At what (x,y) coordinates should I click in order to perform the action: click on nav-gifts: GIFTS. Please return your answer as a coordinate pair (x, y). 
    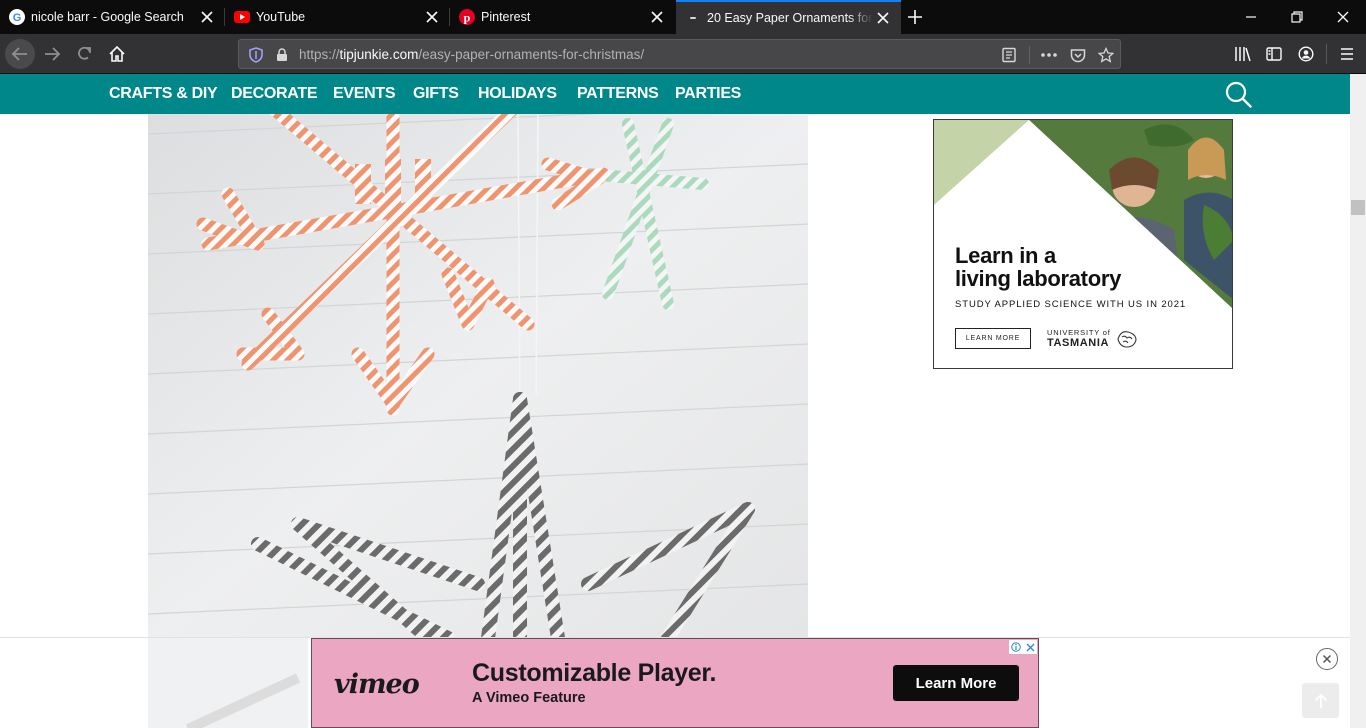
    Looking at the image, I should click on (436, 94).